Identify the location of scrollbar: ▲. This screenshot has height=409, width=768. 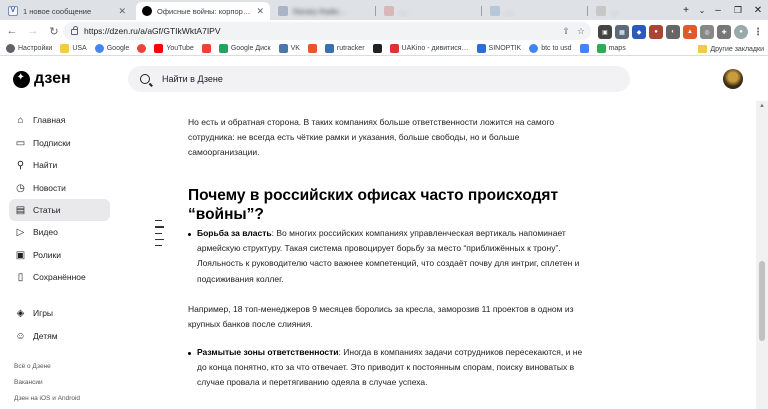
(762, 255).